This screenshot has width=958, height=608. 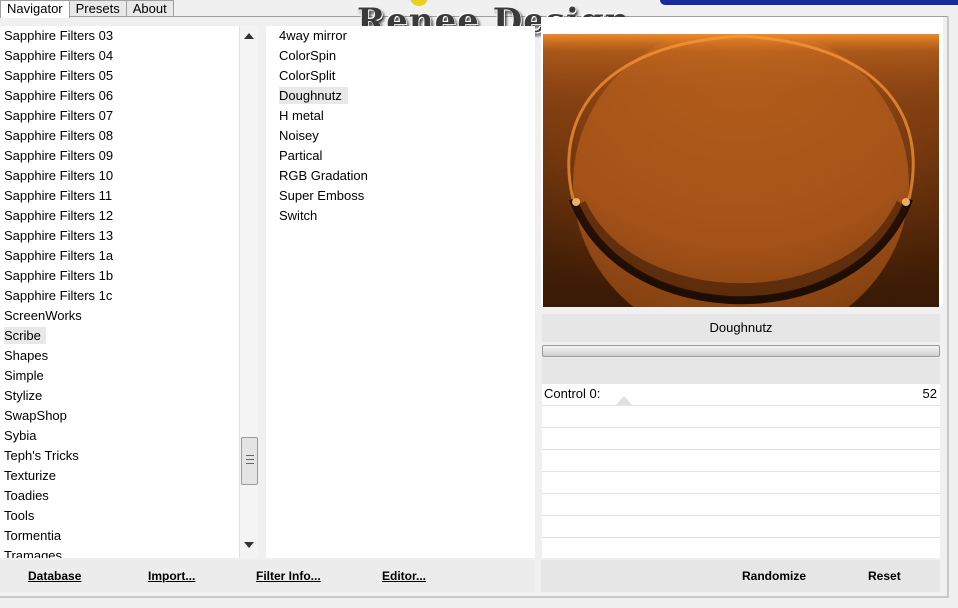 I want to click on category-item: Tools, so click(x=119, y=516).